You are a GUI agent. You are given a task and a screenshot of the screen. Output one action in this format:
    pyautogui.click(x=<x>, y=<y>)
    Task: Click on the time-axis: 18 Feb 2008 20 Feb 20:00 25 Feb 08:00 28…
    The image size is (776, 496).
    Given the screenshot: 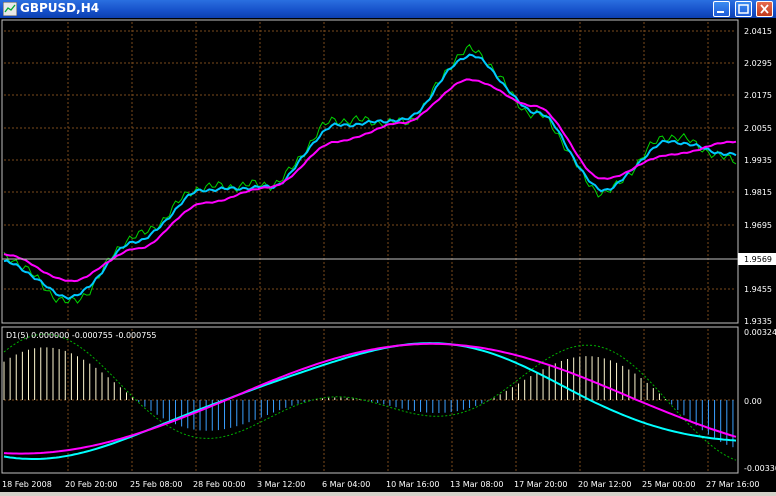 What is the action you would take?
    pyautogui.click(x=380, y=484)
    